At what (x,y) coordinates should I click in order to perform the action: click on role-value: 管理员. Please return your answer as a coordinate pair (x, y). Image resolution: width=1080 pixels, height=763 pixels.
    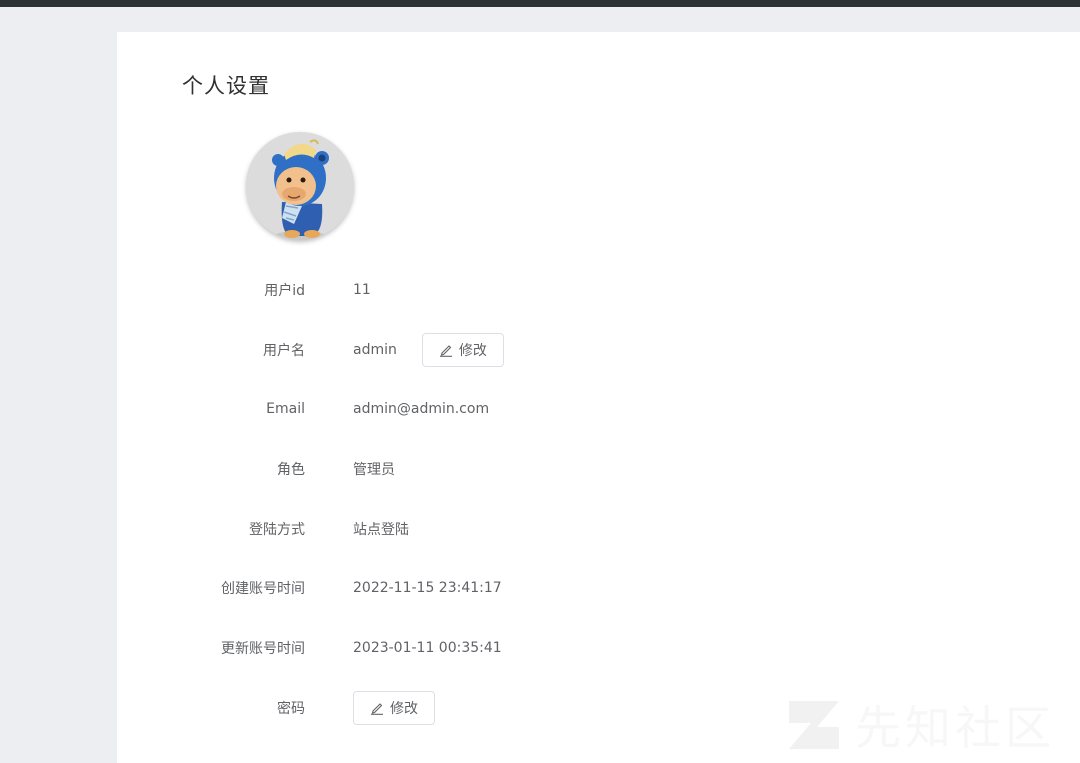
    Looking at the image, I should click on (374, 470).